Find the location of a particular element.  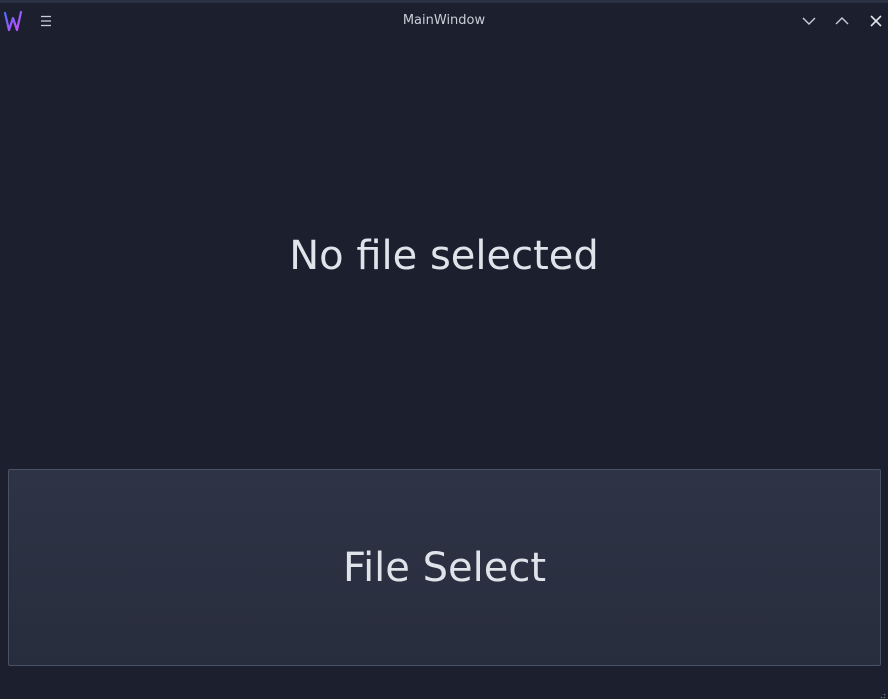

chevron-down-icon is located at coordinates (809, 21).